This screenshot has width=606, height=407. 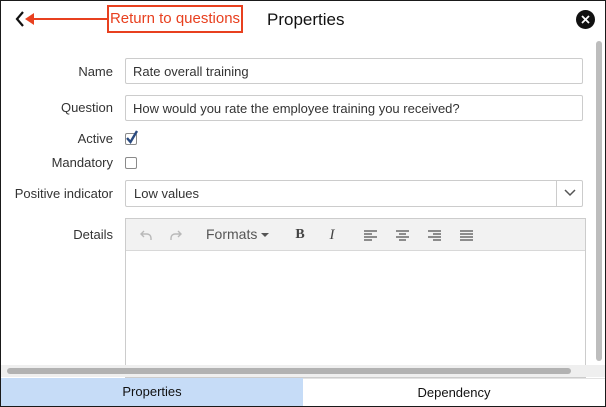 What do you see at coordinates (86, 107) in the screenshot?
I see `question-label: Question` at bounding box center [86, 107].